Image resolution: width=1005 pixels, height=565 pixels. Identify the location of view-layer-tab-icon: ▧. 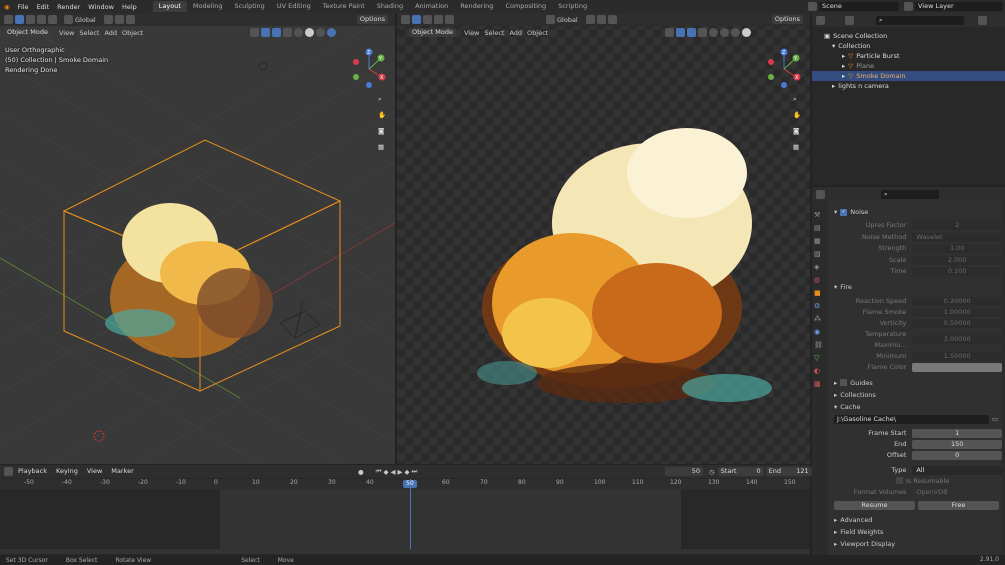
(820, 254).